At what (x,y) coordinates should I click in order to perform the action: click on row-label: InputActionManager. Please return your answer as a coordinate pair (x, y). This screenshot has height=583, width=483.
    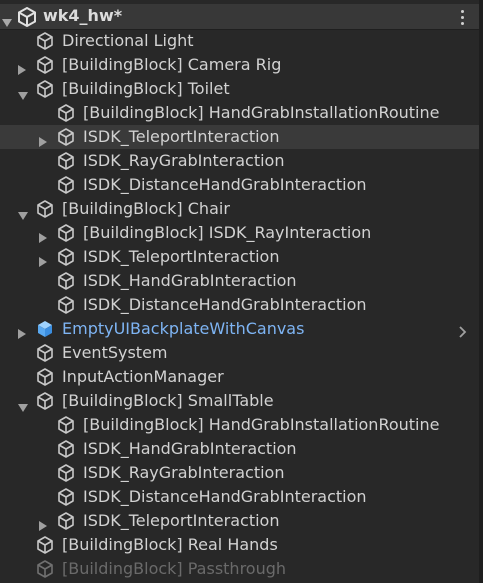
    Looking at the image, I should click on (143, 376).